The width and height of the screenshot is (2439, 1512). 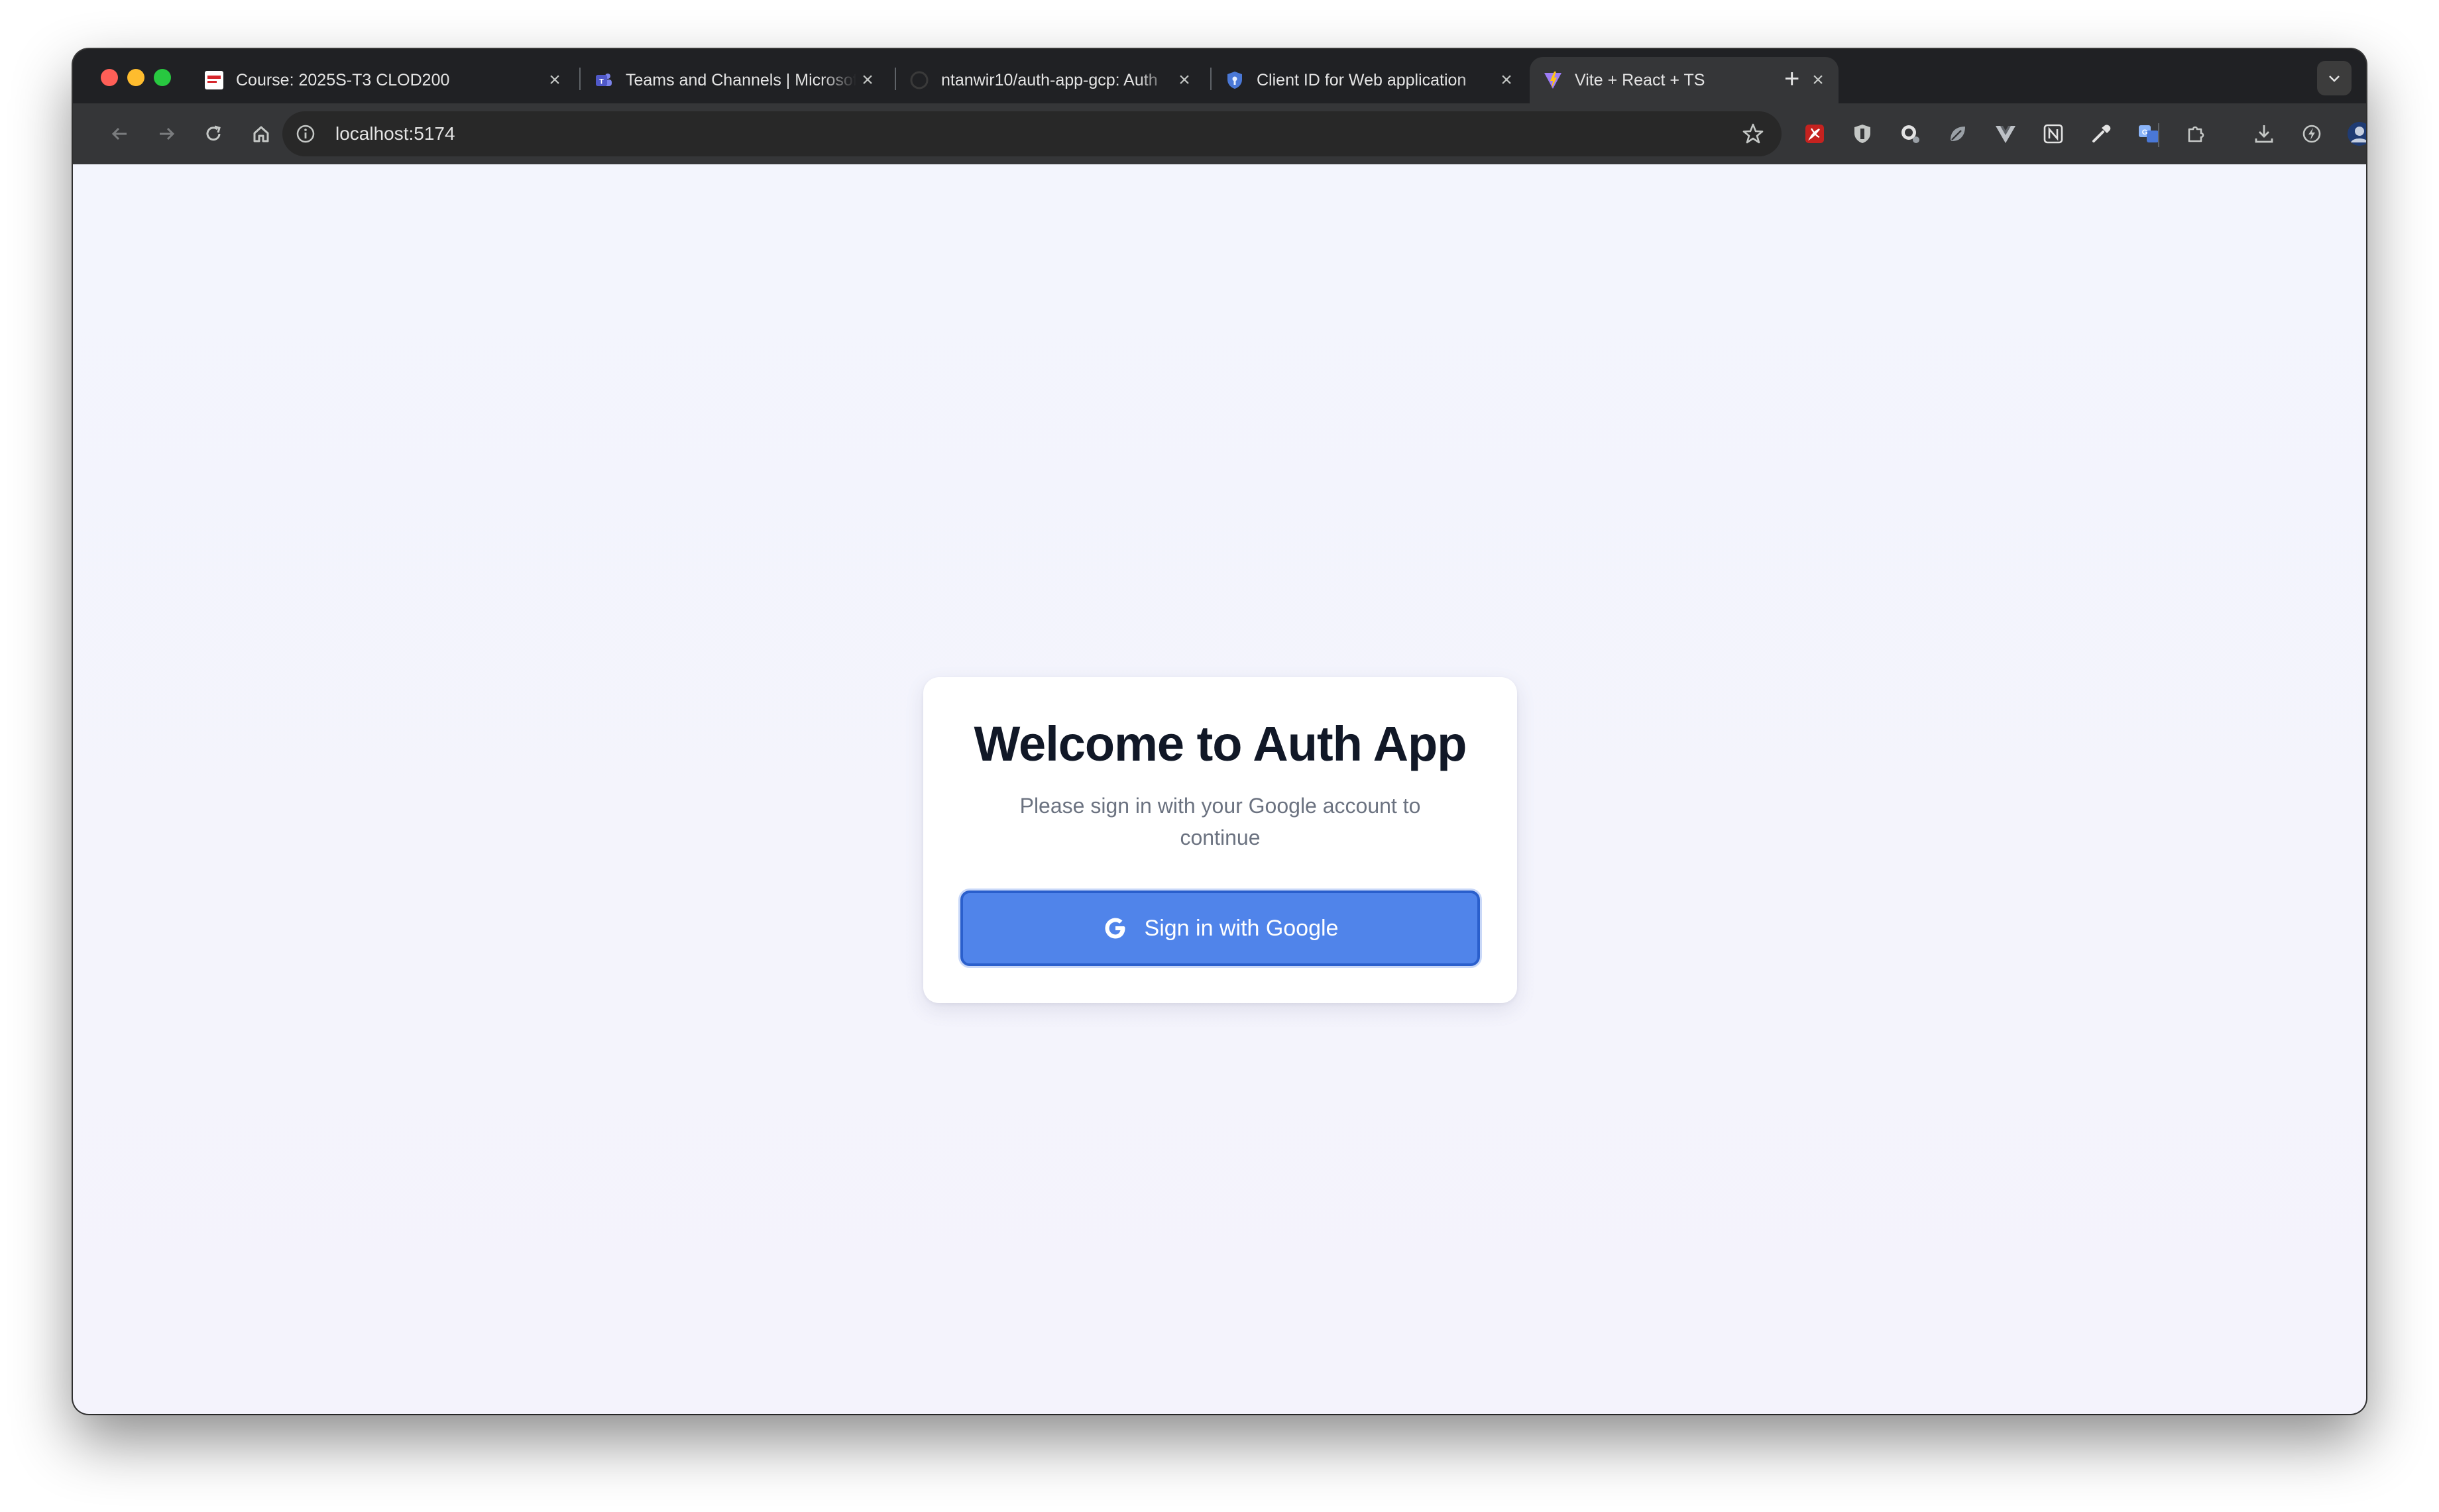 I want to click on site-info-icon, so click(x=305, y=134).